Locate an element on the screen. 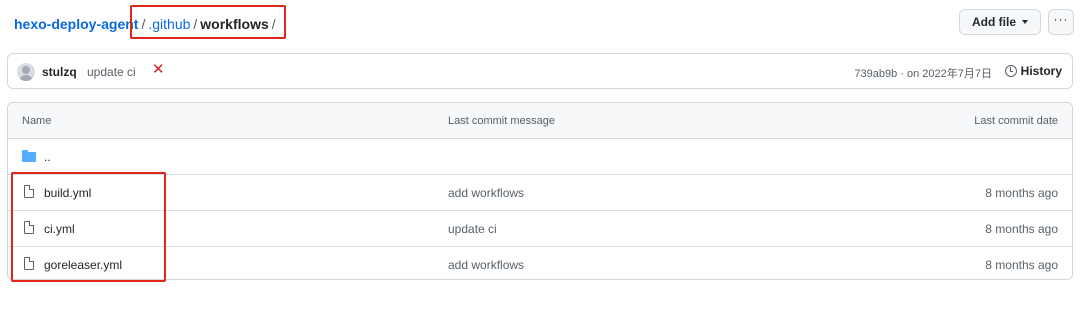 The width and height of the screenshot is (1080, 316). breadcrumb-highlight-box is located at coordinates (208, 22).